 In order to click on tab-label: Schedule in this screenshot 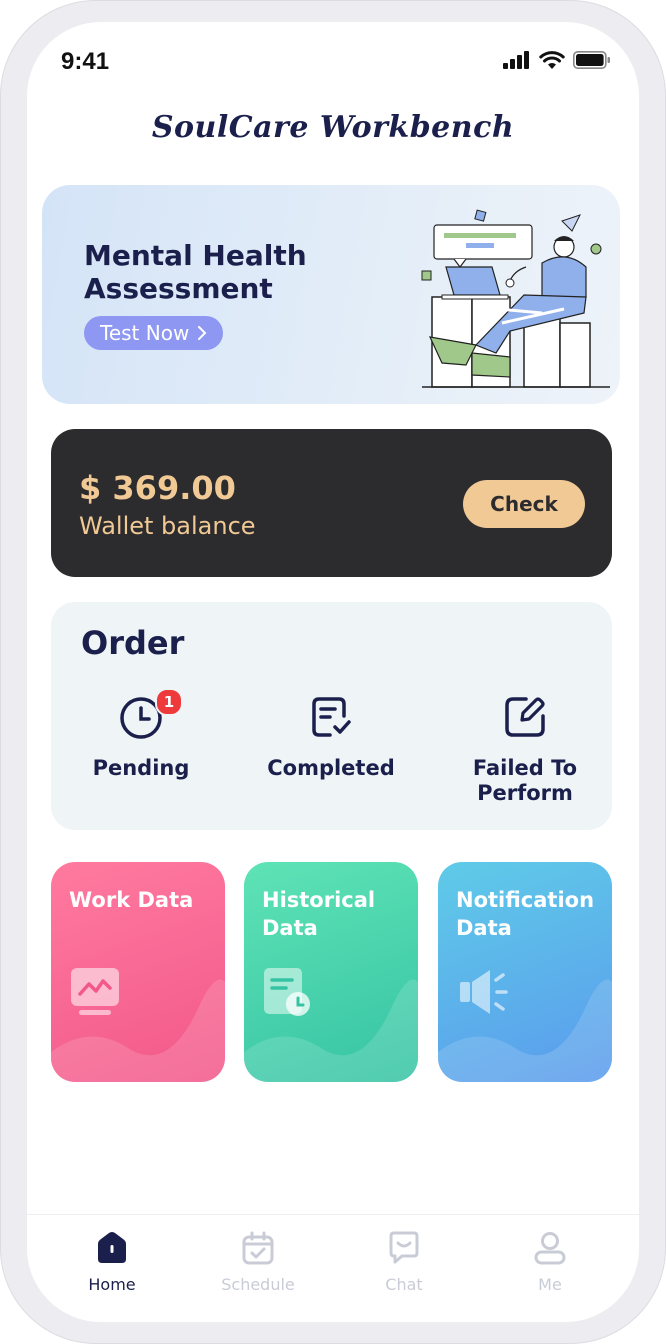, I will do `click(258, 1284)`.